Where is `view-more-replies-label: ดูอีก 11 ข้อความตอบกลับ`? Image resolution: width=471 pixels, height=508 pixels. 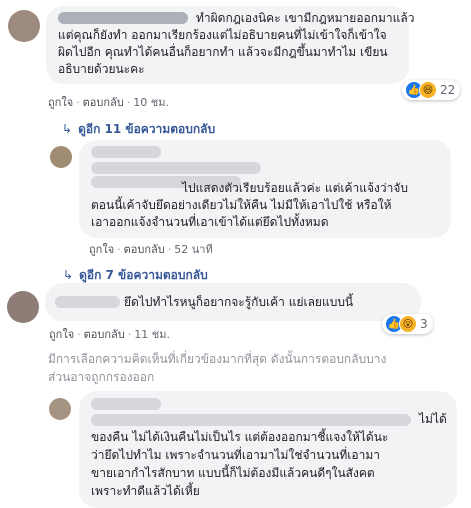
view-more-replies-label: ดูอีก 11 ข้อความตอบกลับ is located at coordinates (147, 129).